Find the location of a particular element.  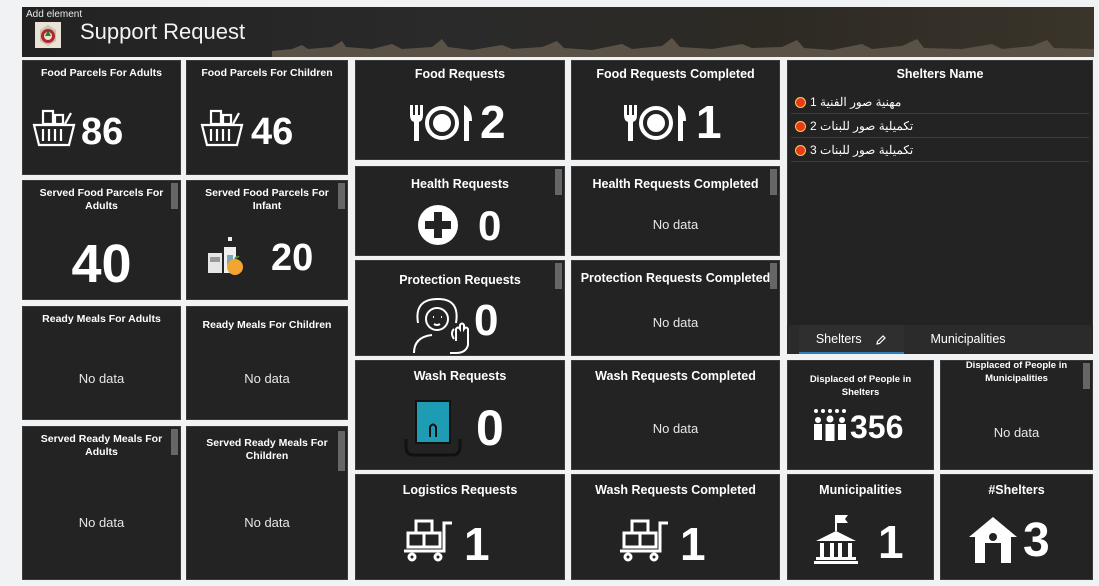

panel-wash-requests: Wash Requests 0 is located at coordinates (460, 415).